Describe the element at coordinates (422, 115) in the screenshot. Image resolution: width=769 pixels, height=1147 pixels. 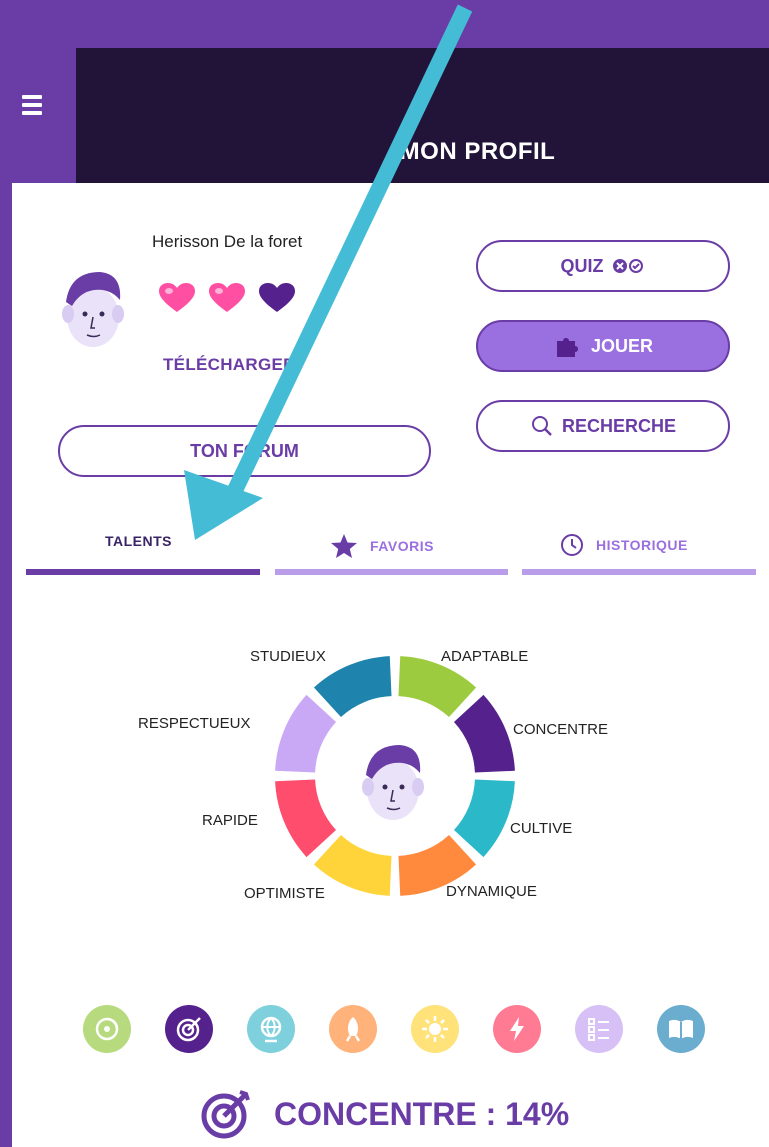
I see `app-header: MON PROFIL` at that location.